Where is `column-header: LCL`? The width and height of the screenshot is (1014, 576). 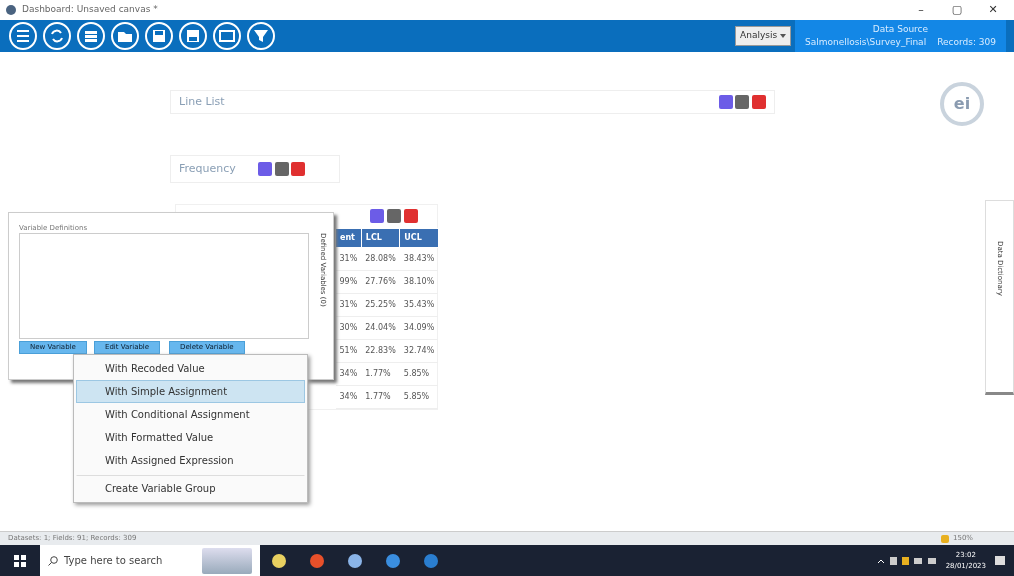 column-header: LCL is located at coordinates (380, 238).